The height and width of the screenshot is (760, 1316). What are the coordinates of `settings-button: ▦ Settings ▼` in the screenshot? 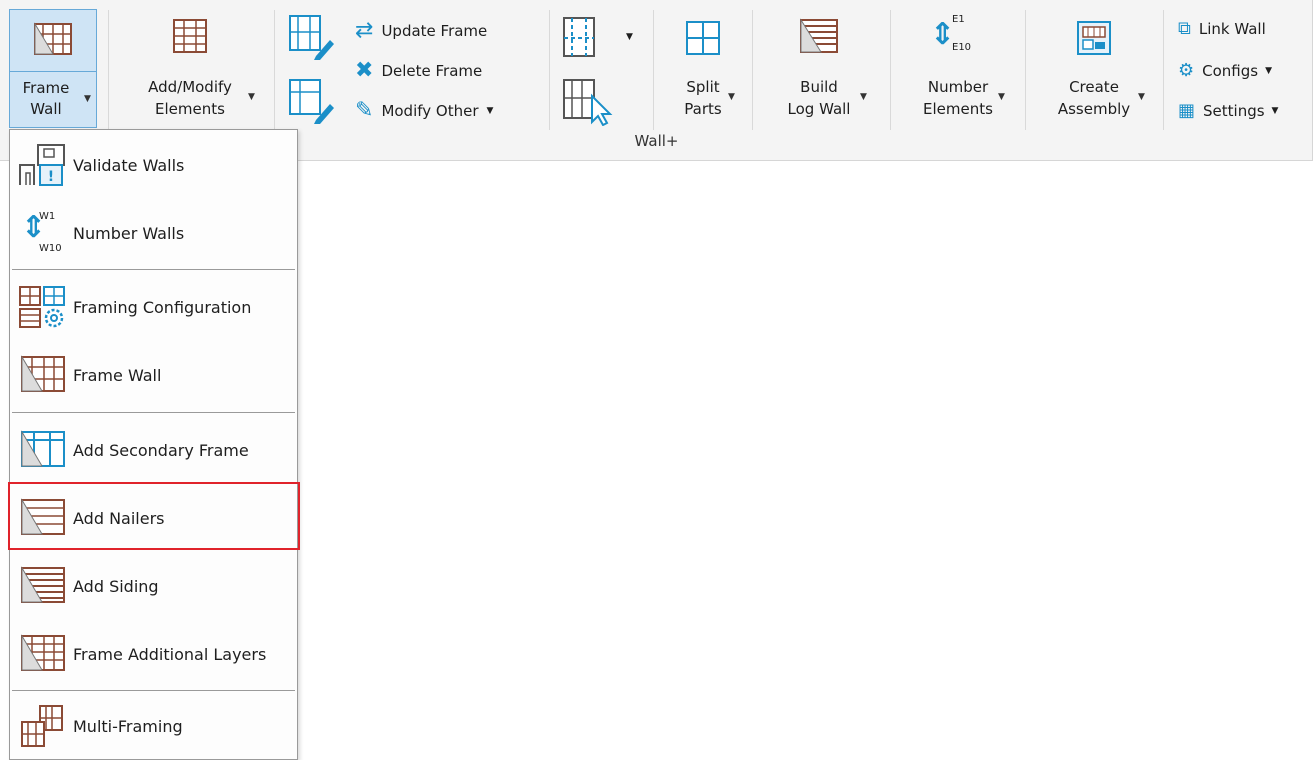 It's located at (1228, 111).